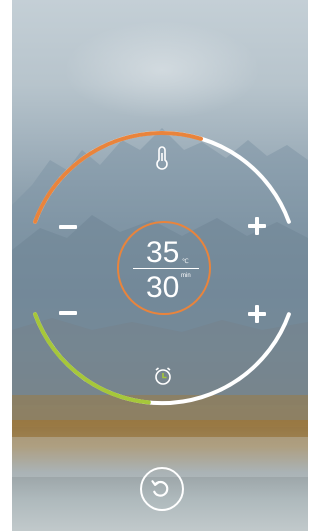  What do you see at coordinates (186, 276) in the screenshot?
I see `timer-unit: min` at bounding box center [186, 276].